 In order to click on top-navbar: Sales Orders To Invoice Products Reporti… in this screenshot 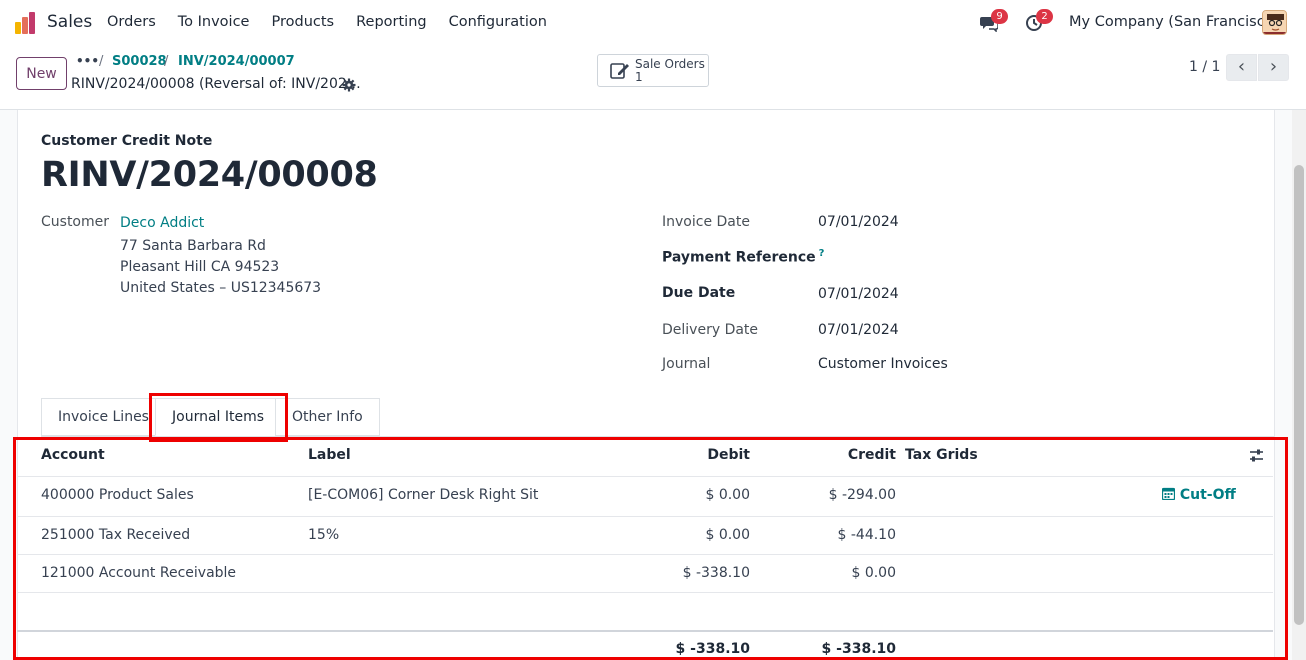, I will do `click(653, 23)`.